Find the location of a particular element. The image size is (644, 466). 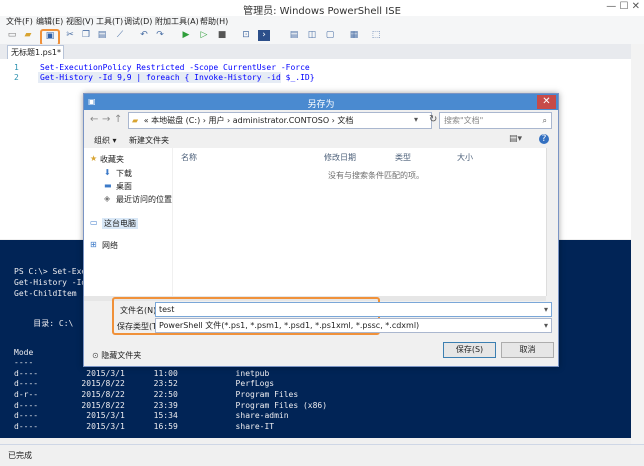

empty-message: 没有与搜索条件匹配的项。 is located at coordinates (376, 175).